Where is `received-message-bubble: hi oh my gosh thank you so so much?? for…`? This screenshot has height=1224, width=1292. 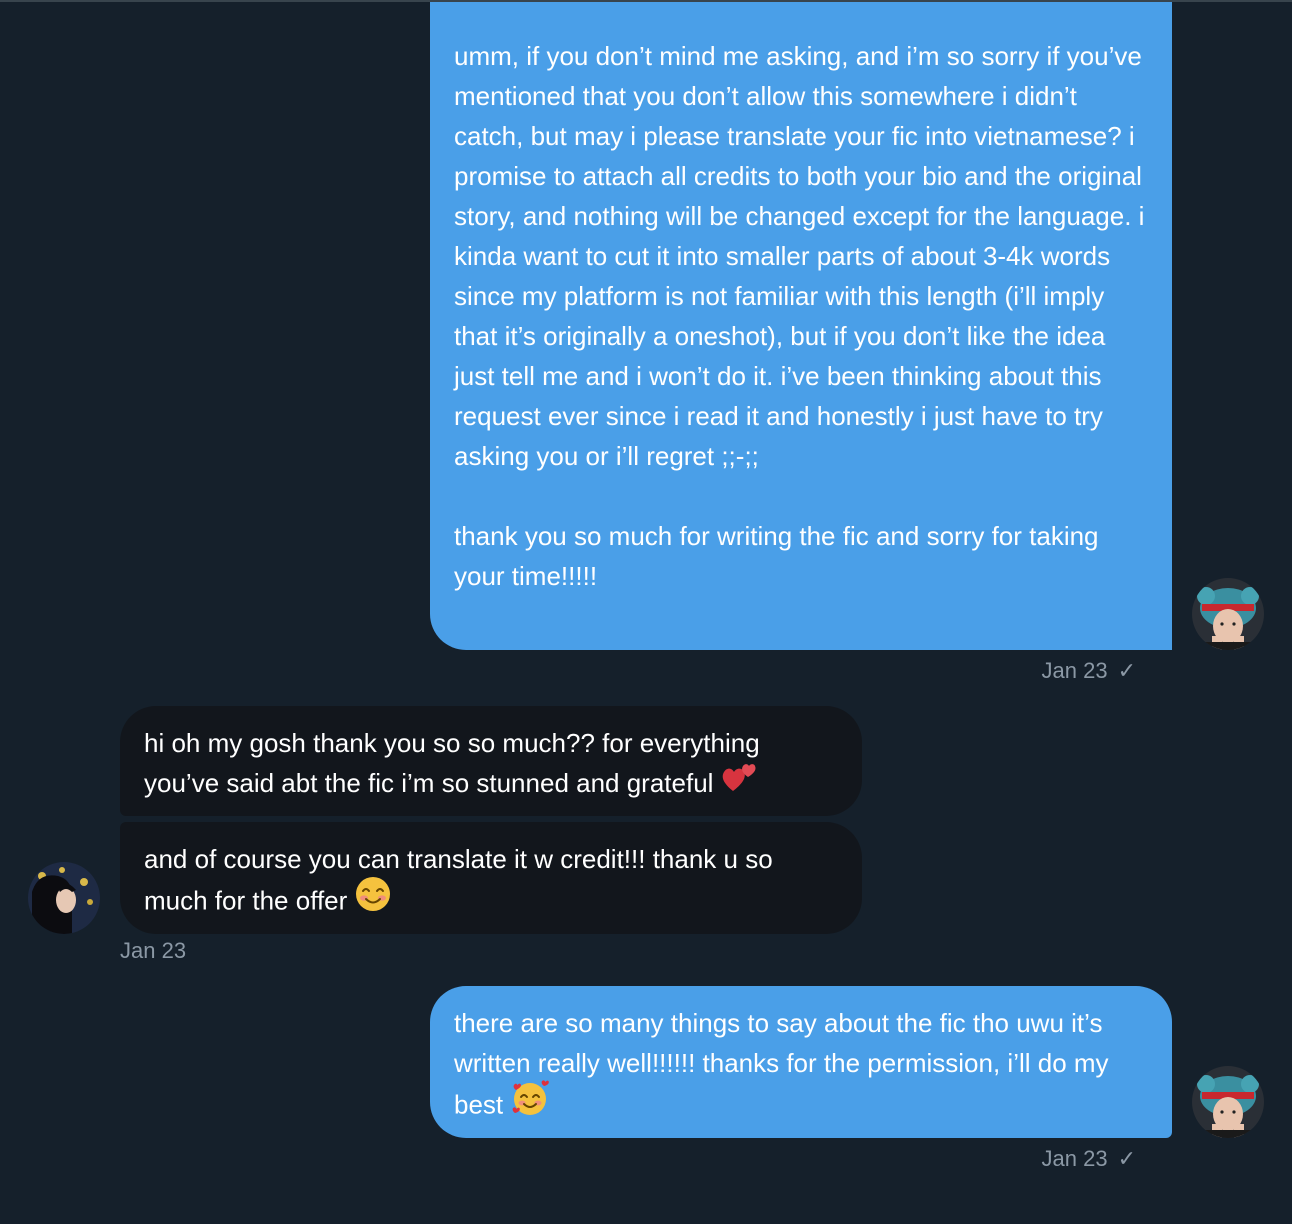
received-message-bubble: hi oh my gosh thank you so so much?? for… is located at coordinates (491, 761).